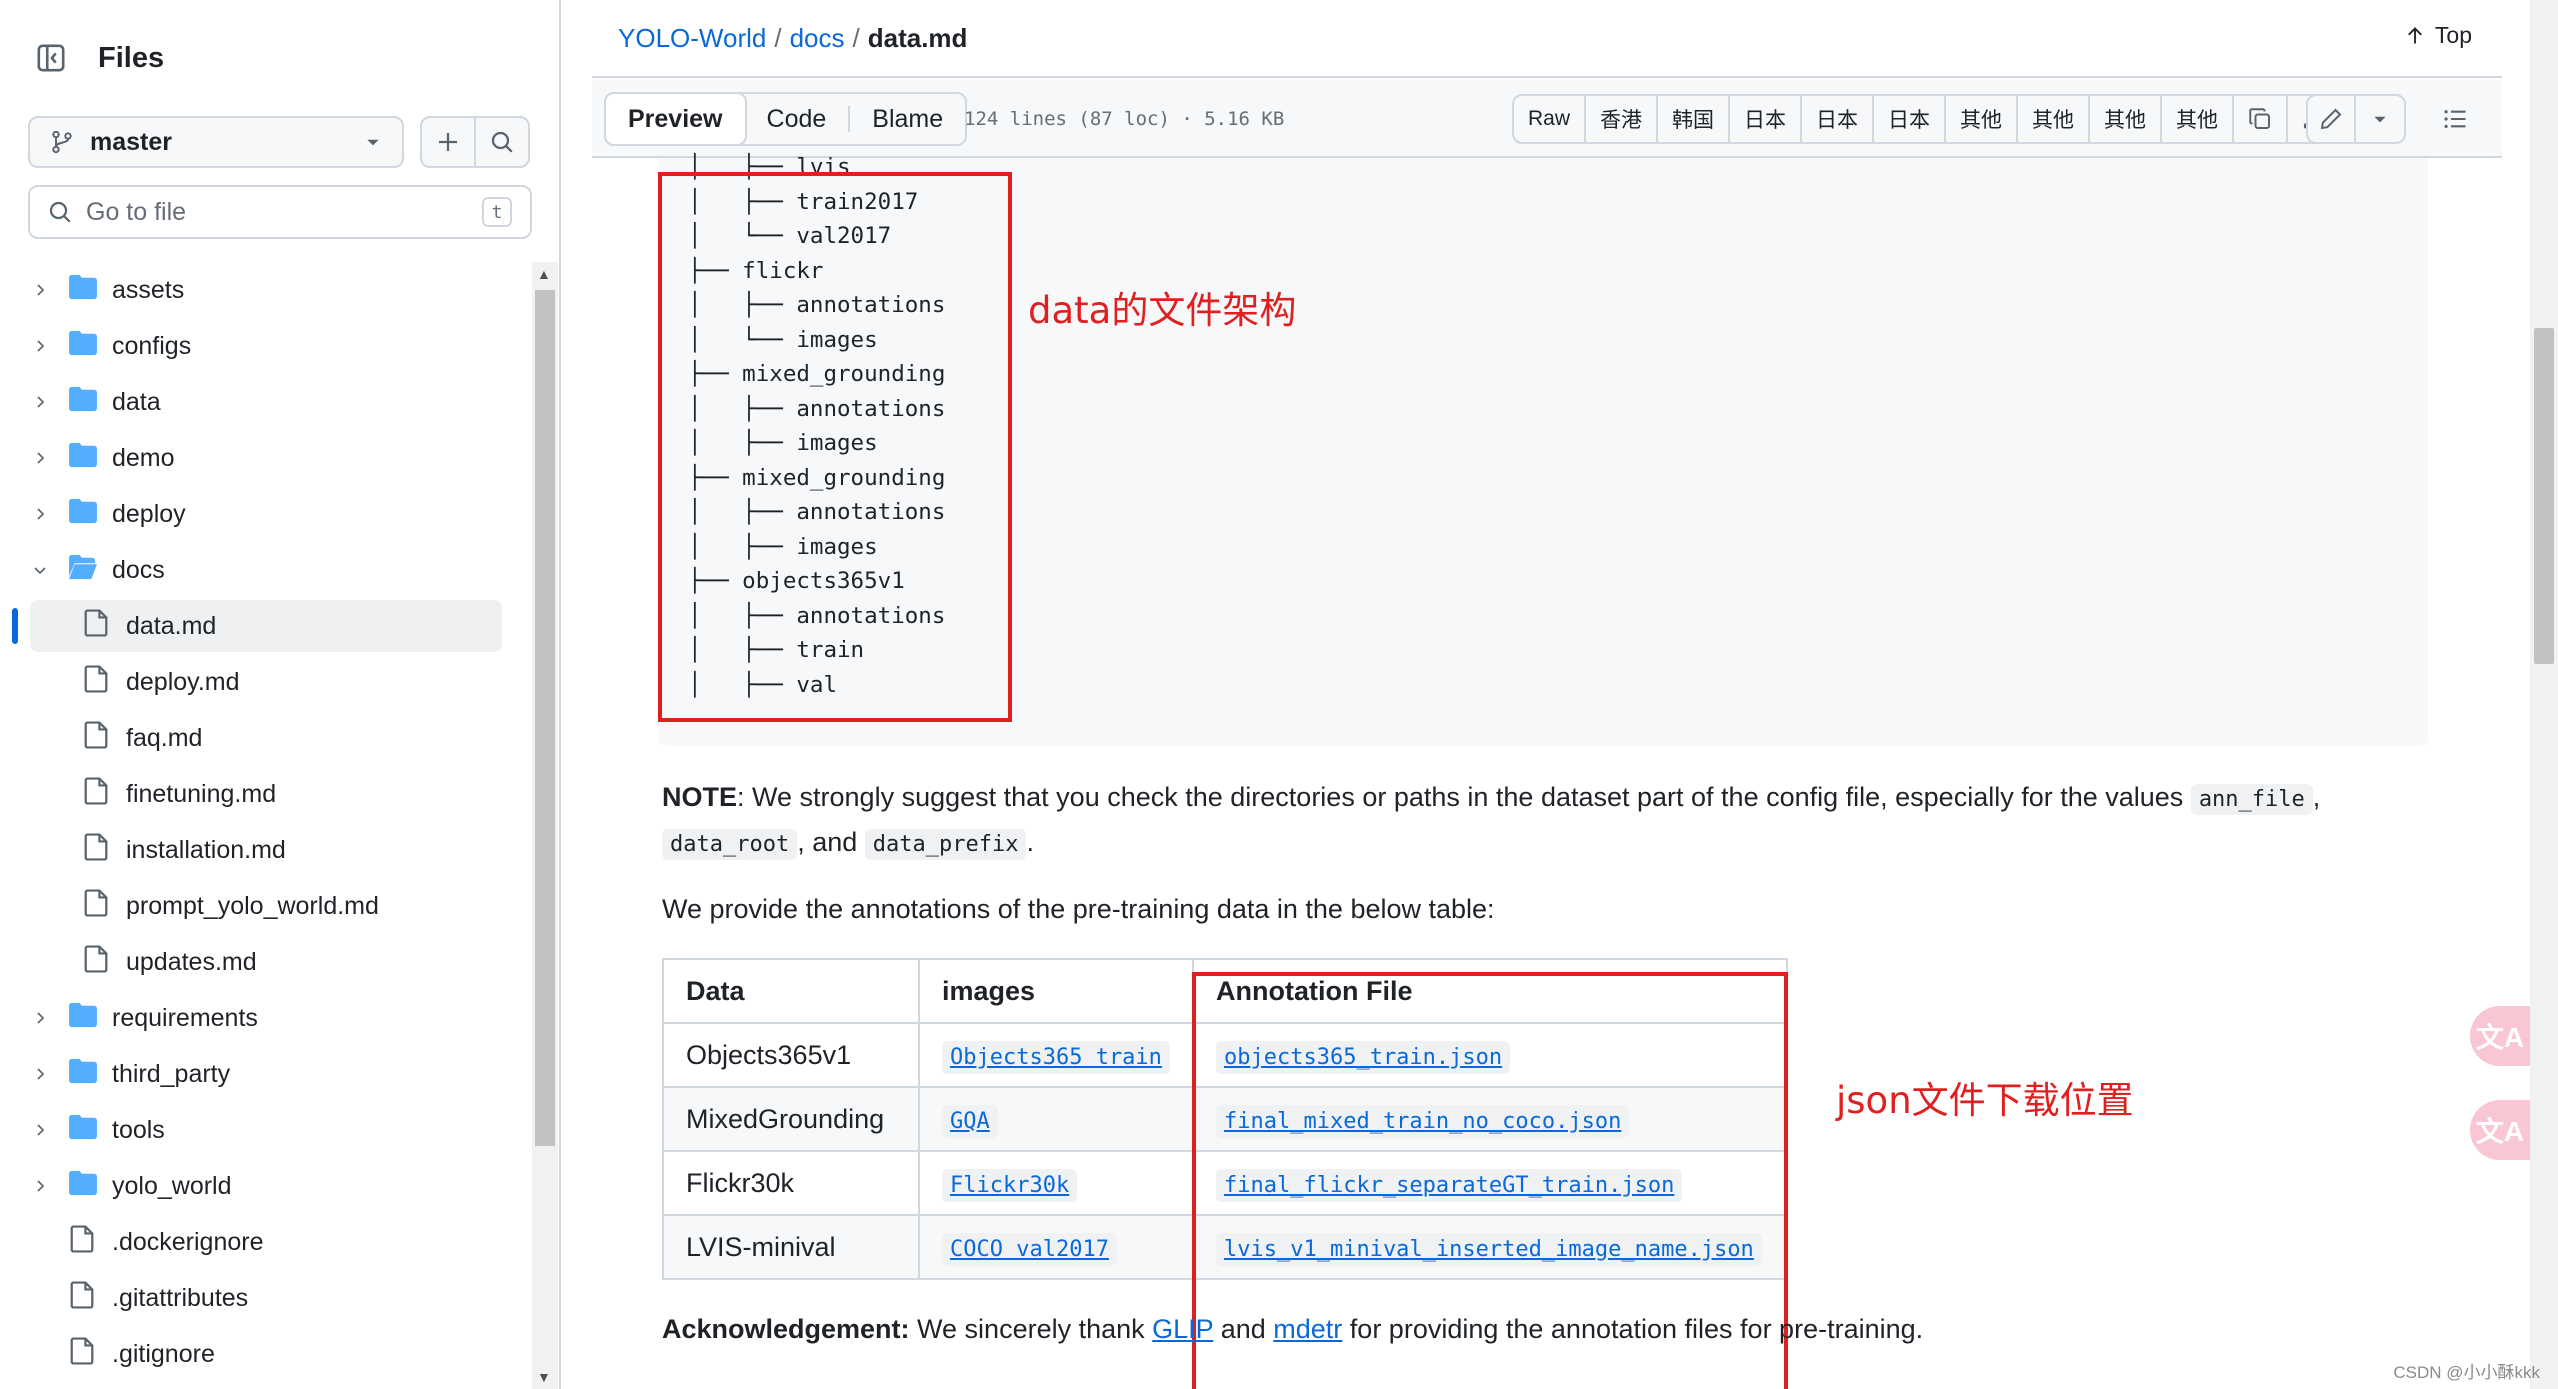 The width and height of the screenshot is (2558, 1389). Describe the element at coordinates (265, 346) in the screenshot. I see `tree-item-configs: configs` at that location.